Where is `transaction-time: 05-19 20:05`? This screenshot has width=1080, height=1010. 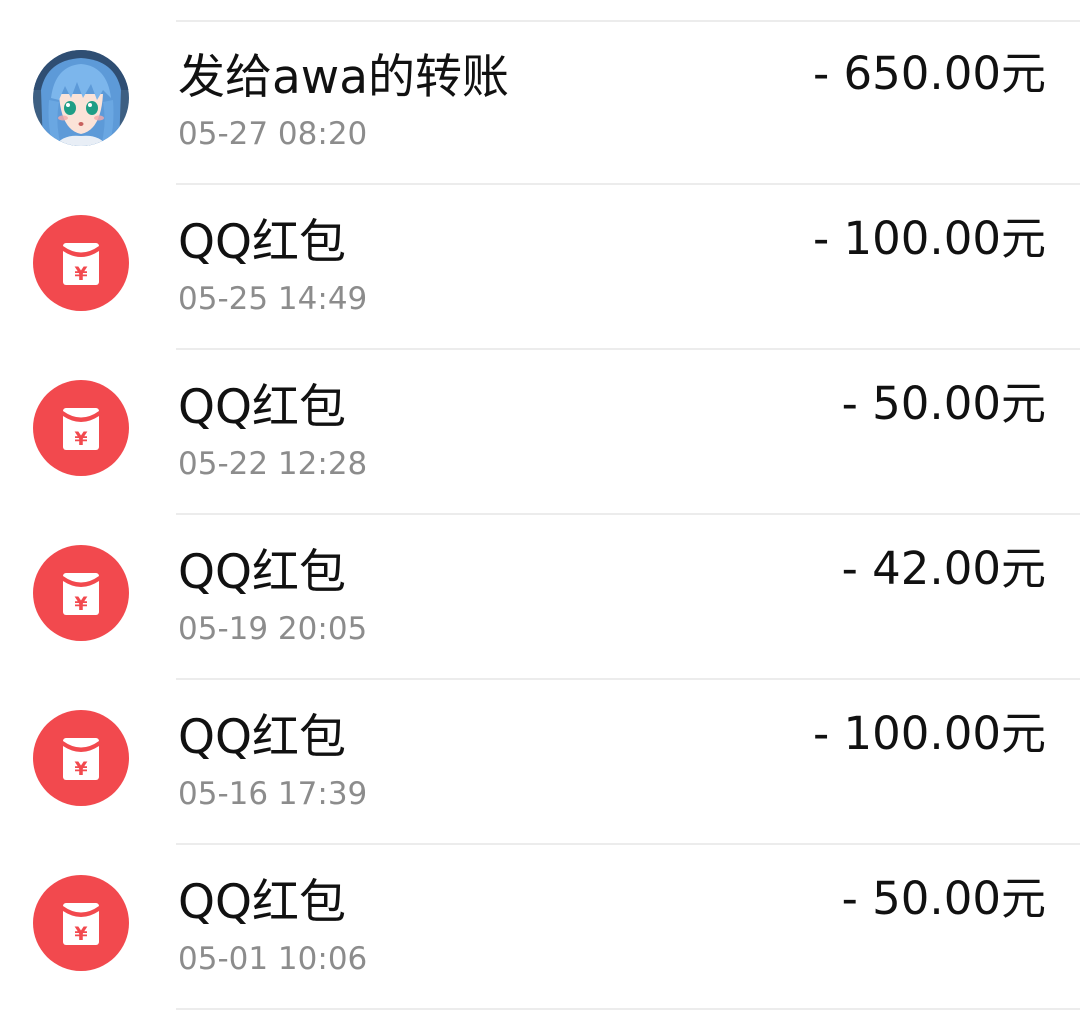 transaction-time: 05-19 20:05 is located at coordinates (273, 629).